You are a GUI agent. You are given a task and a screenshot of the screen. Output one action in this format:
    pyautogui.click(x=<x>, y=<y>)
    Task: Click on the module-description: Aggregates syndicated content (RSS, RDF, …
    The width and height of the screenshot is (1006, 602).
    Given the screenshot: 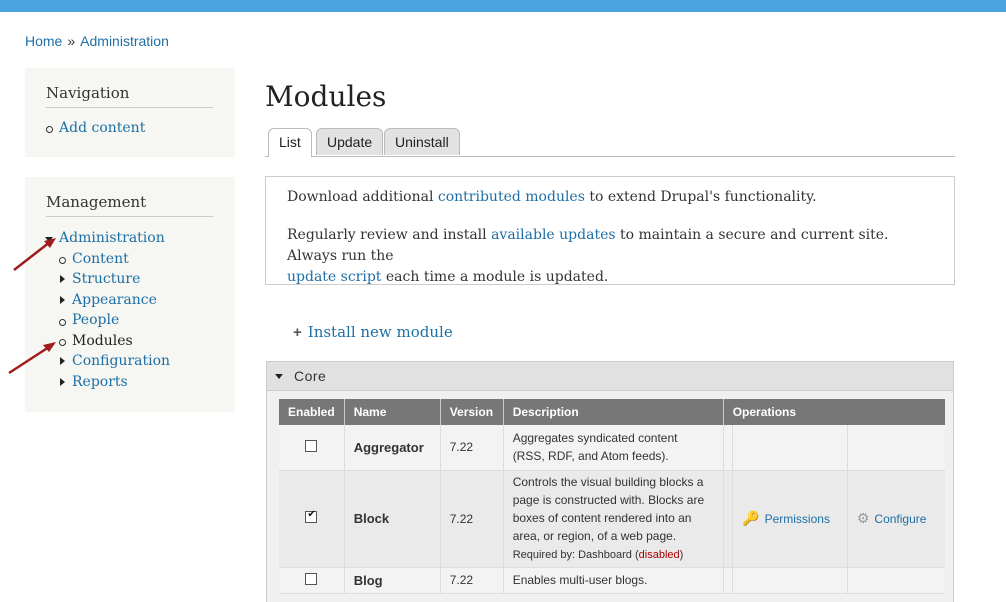 What is the action you would take?
    pyautogui.click(x=613, y=448)
    